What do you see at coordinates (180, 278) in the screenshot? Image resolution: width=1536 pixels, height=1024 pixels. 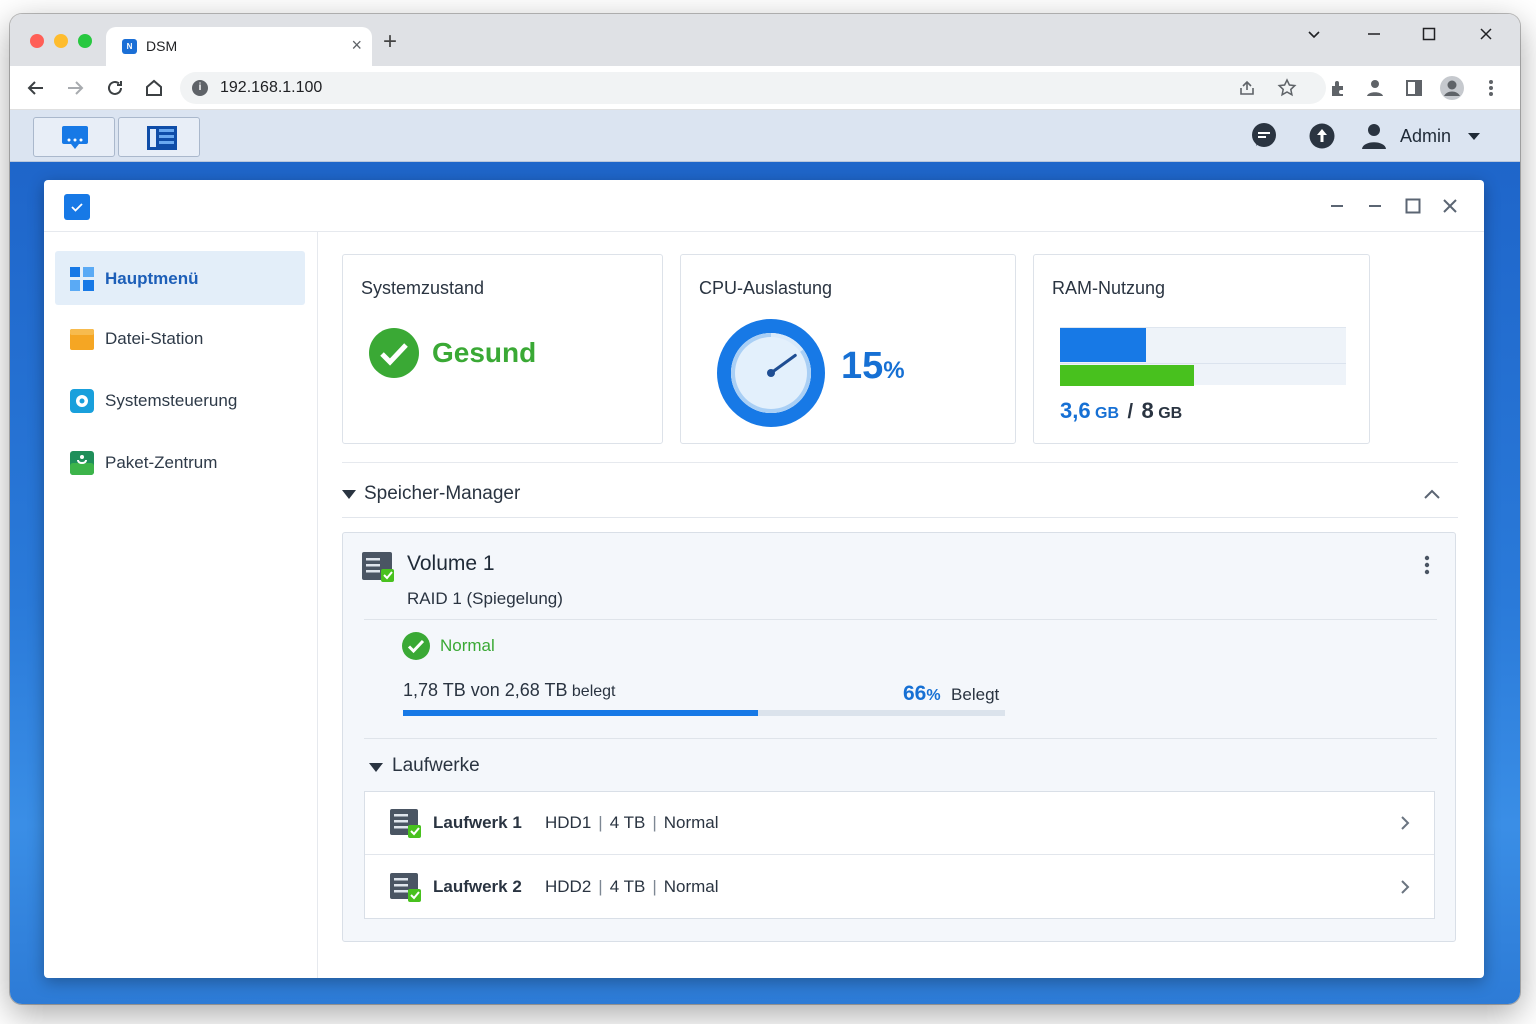 I see `sidebar-item-hauptmenu: Hauptmenü` at bounding box center [180, 278].